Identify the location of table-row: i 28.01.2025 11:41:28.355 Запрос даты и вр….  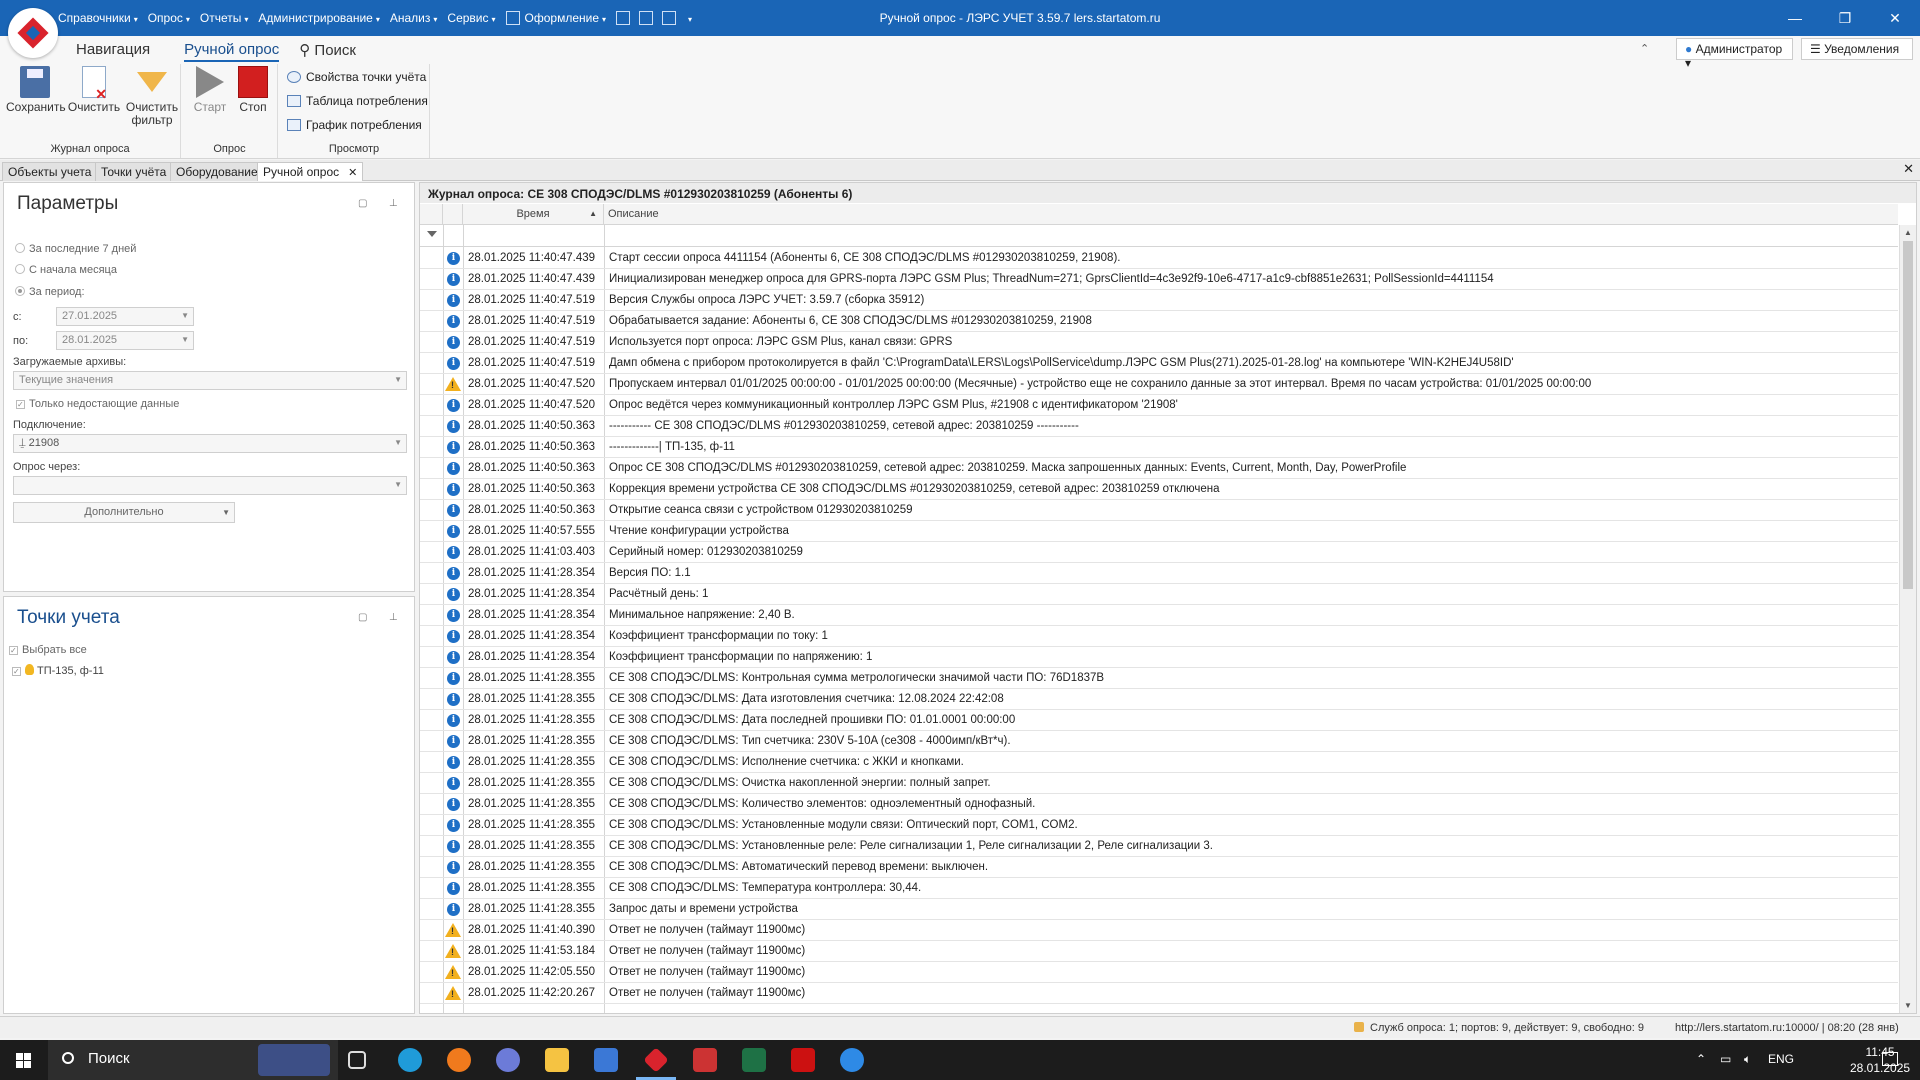
(1159, 909).